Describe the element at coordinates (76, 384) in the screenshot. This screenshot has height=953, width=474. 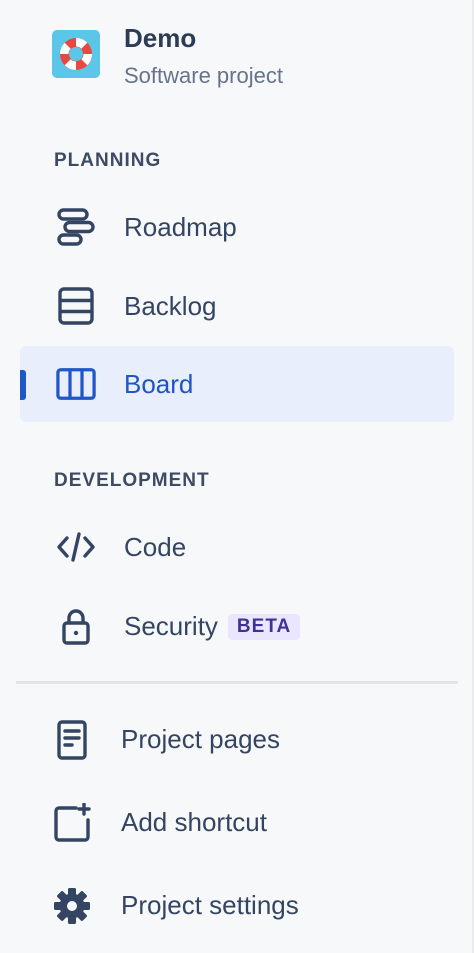
I see `board-icon` at that location.